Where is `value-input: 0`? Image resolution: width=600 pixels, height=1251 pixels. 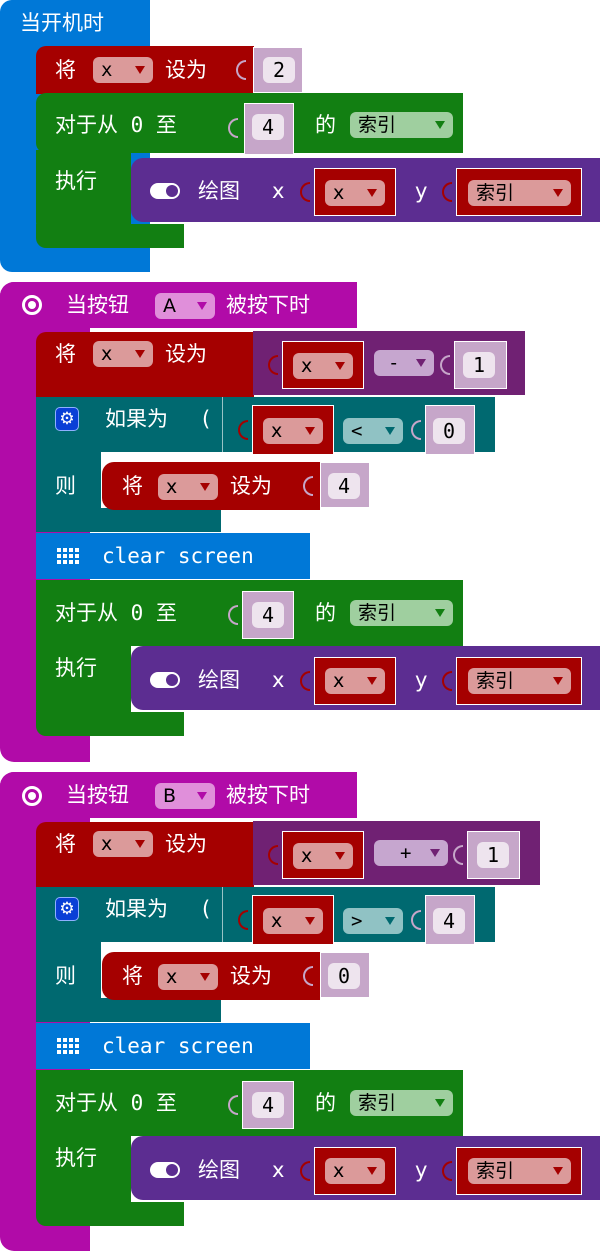 value-input: 0 is located at coordinates (344, 976).